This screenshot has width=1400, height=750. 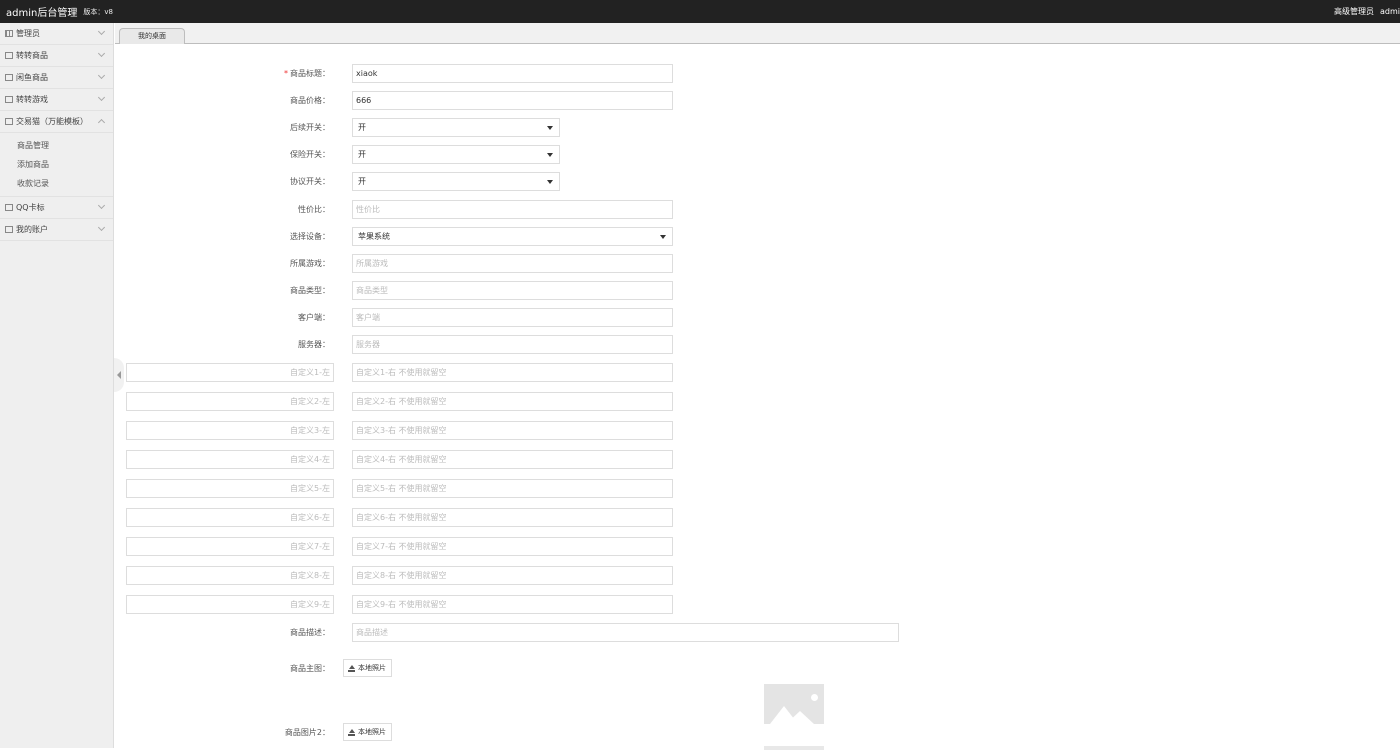 I want to click on tab-my-desktop: 我的桌面, so click(x=152, y=36).